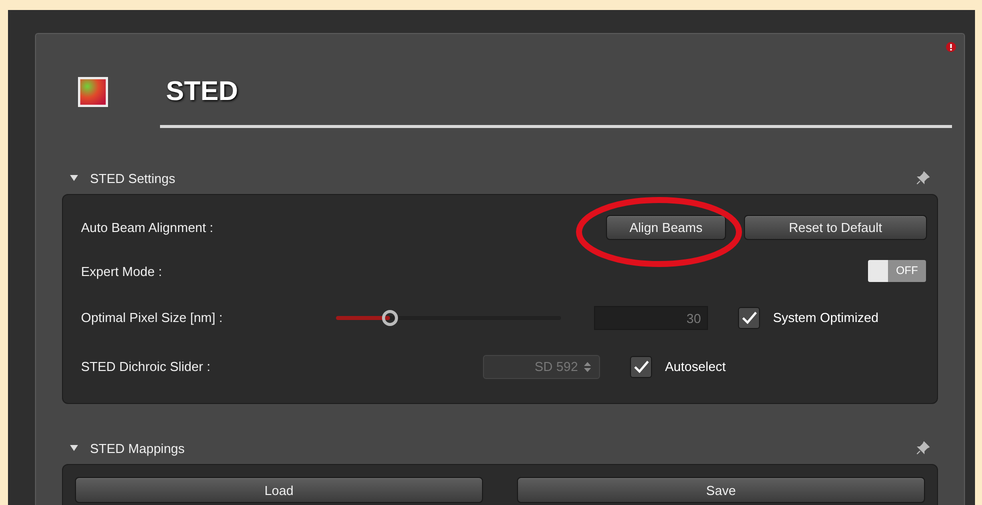 The height and width of the screenshot is (505, 982). What do you see at coordinates (146, 366) in the screenshot?
I see `field-label: STED Dichroic Slider :` at bounding box center [146, 366].